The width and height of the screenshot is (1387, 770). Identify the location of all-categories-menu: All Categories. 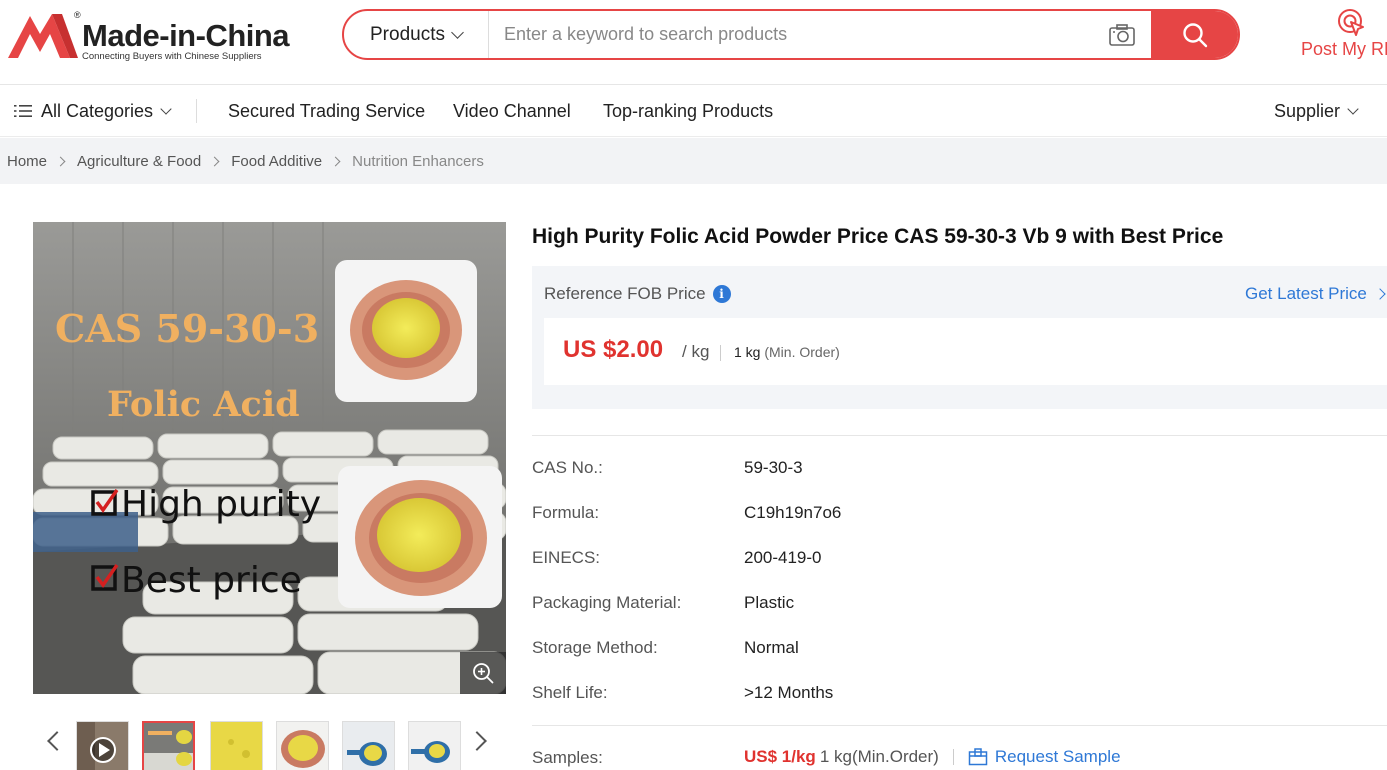
(93, 111).